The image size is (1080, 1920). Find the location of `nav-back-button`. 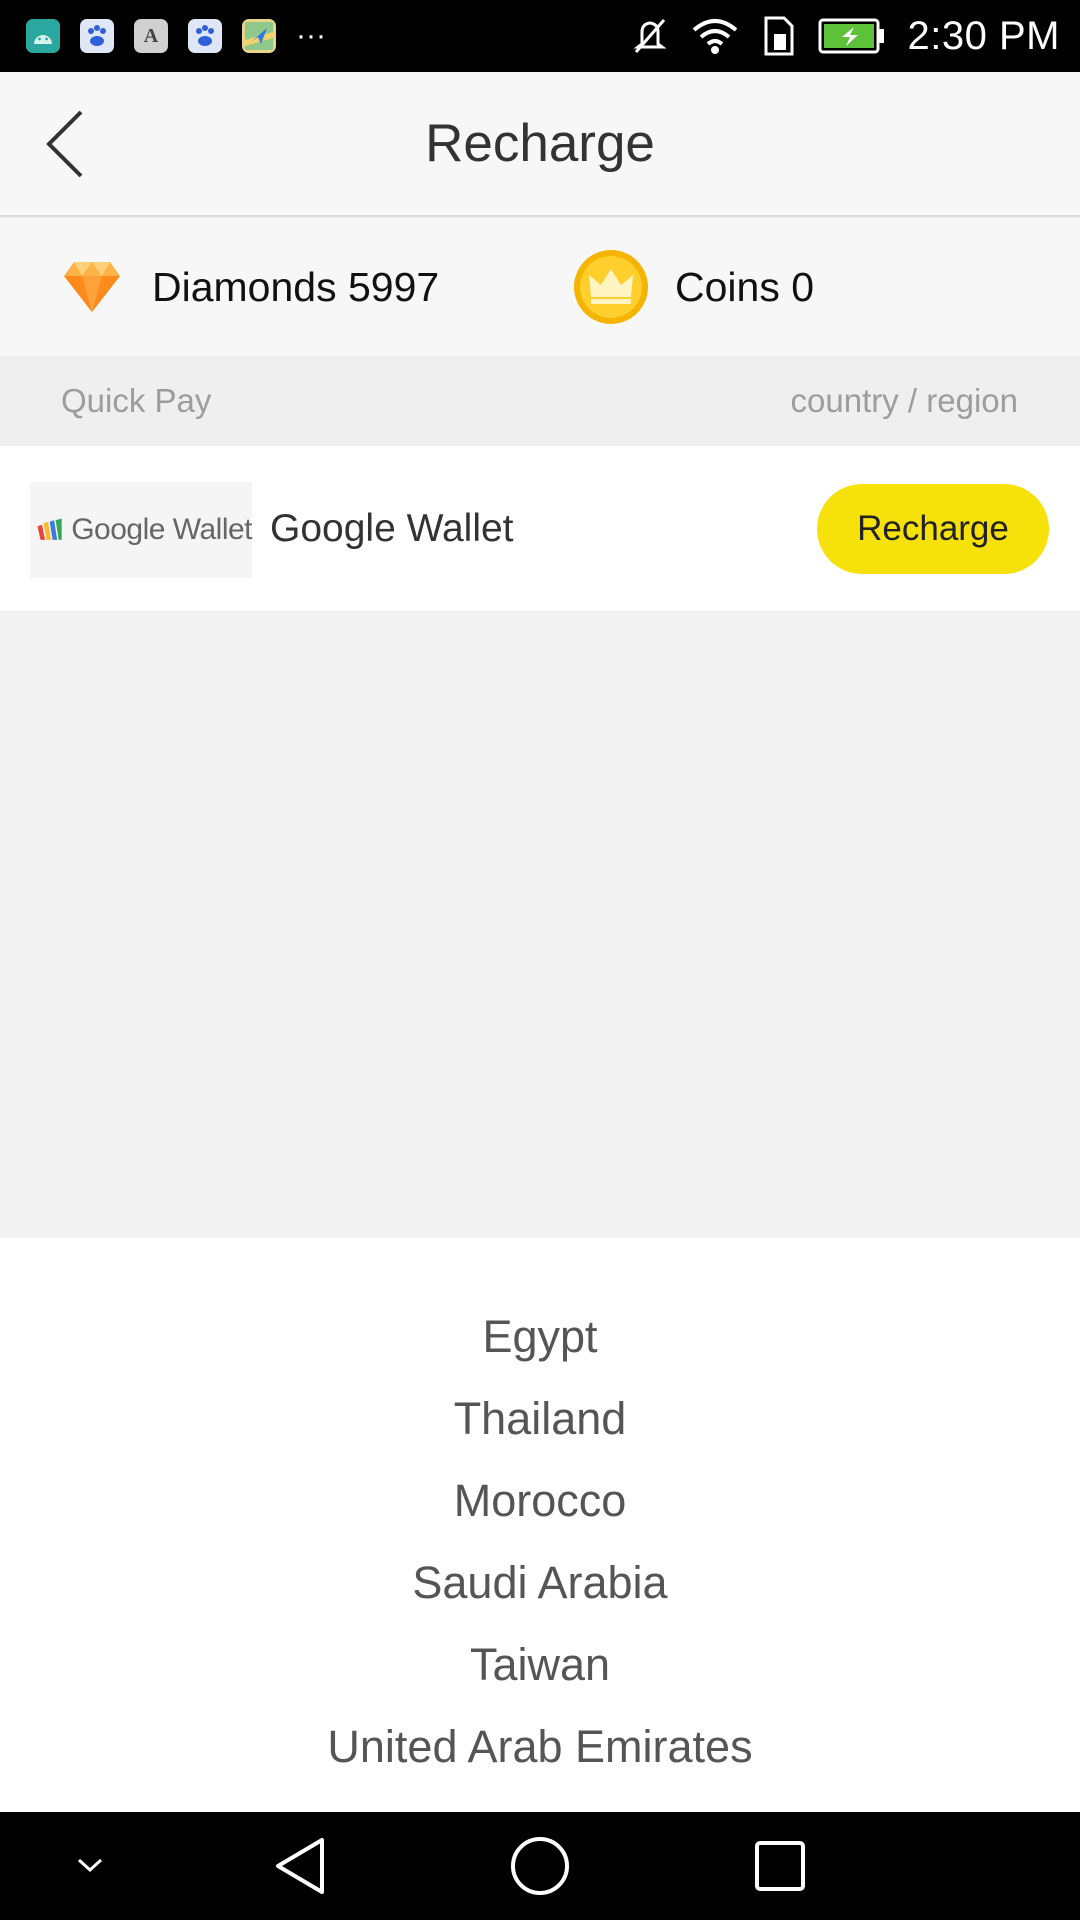

nav-back-button is located at coordinates (300, 1866).